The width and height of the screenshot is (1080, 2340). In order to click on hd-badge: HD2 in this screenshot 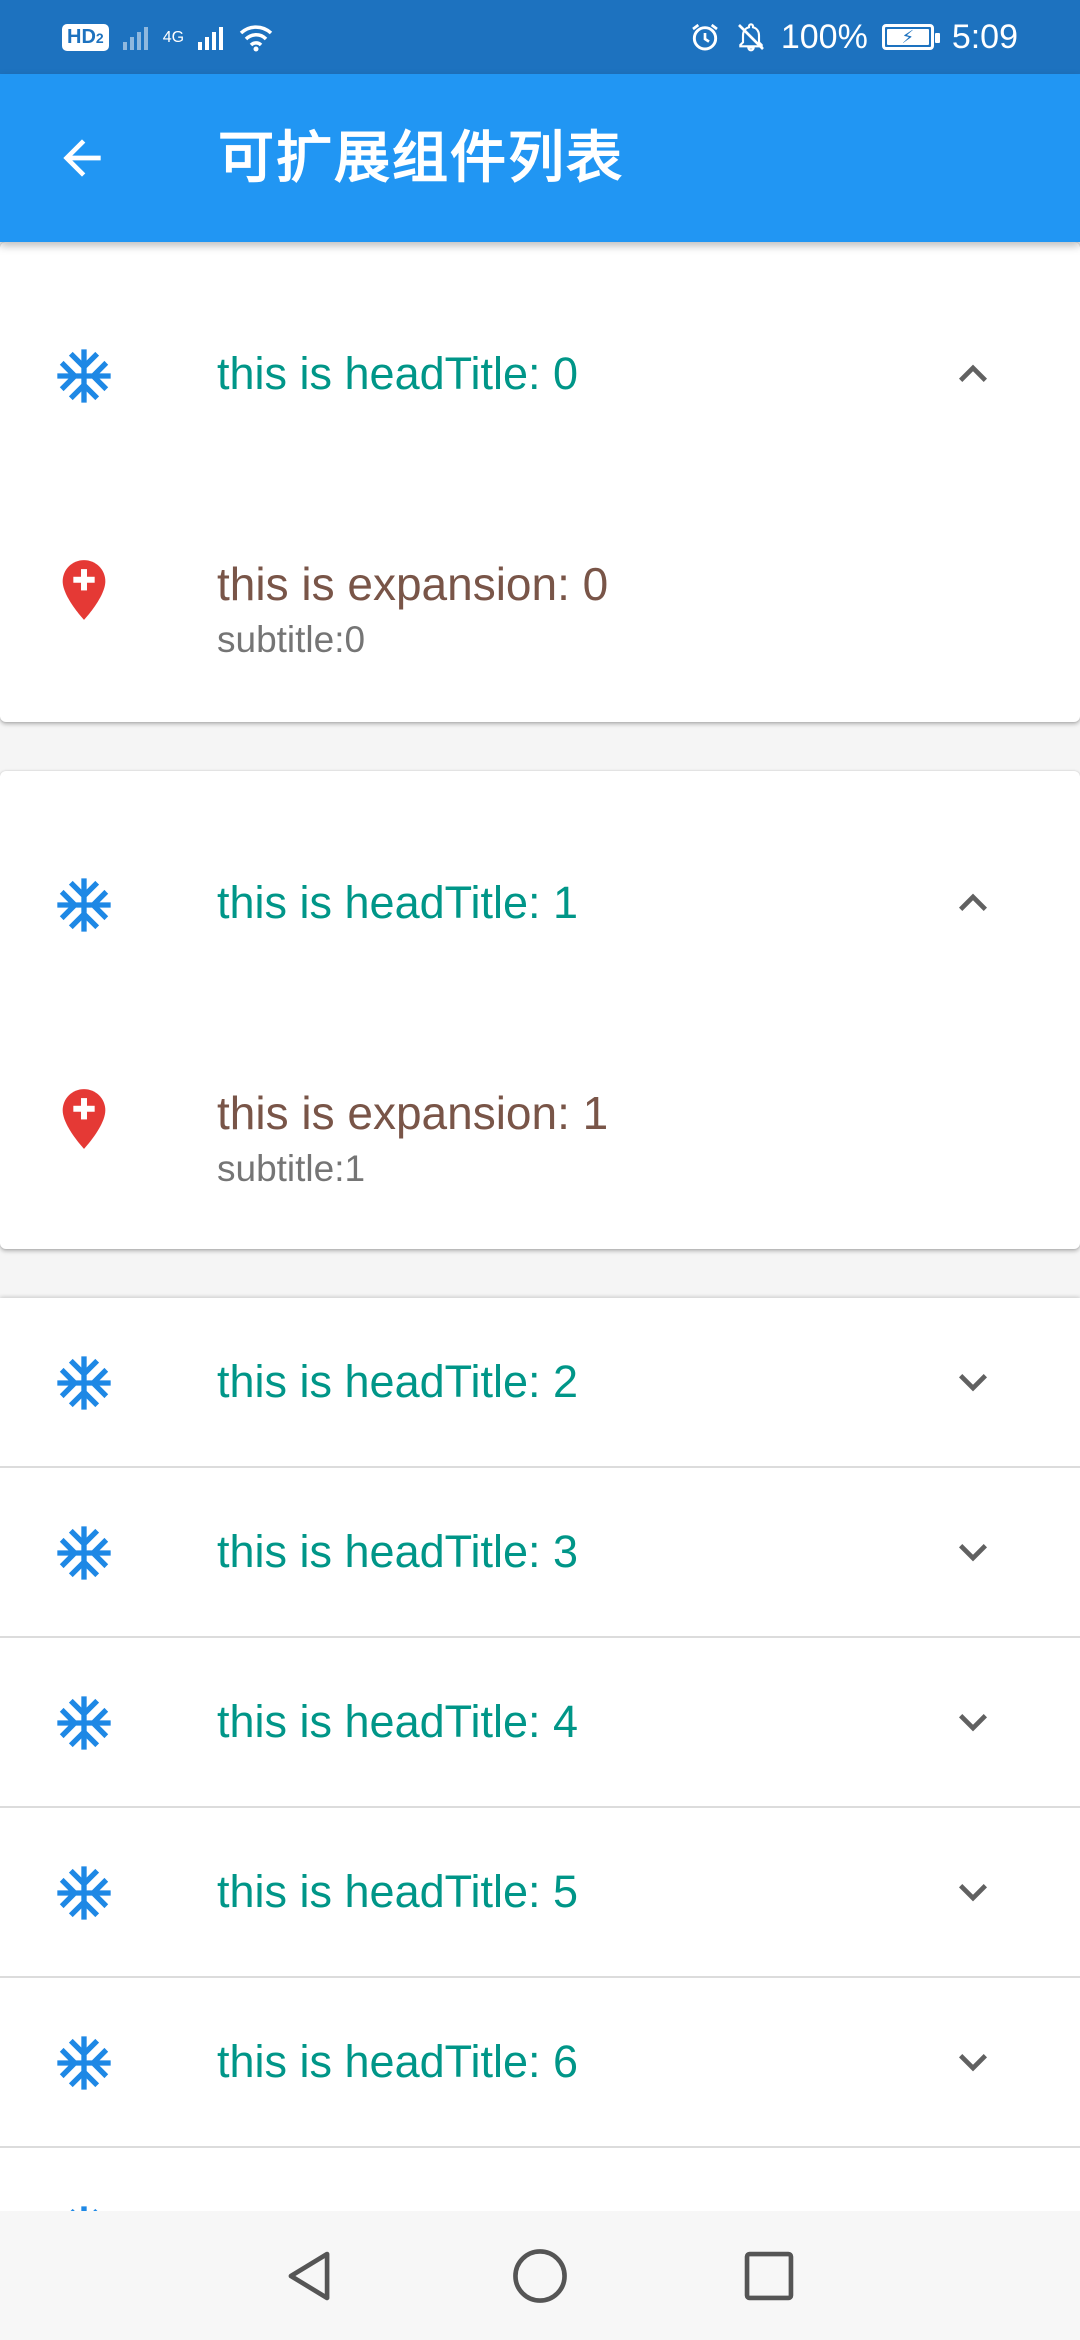, I will do `click(85, 37)`.